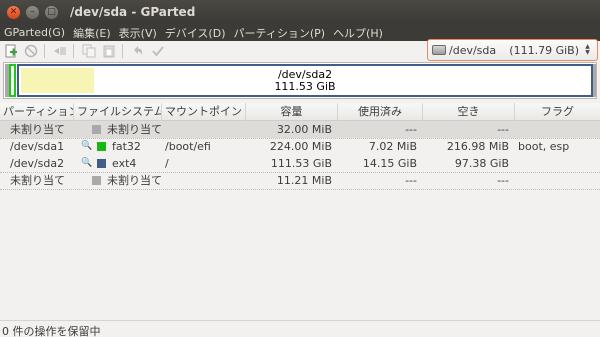  What do you see at coordinates (477, 146) in the screenshot?
I see `cell-free: 216.98 MiB` at bounding box center [477, 146].